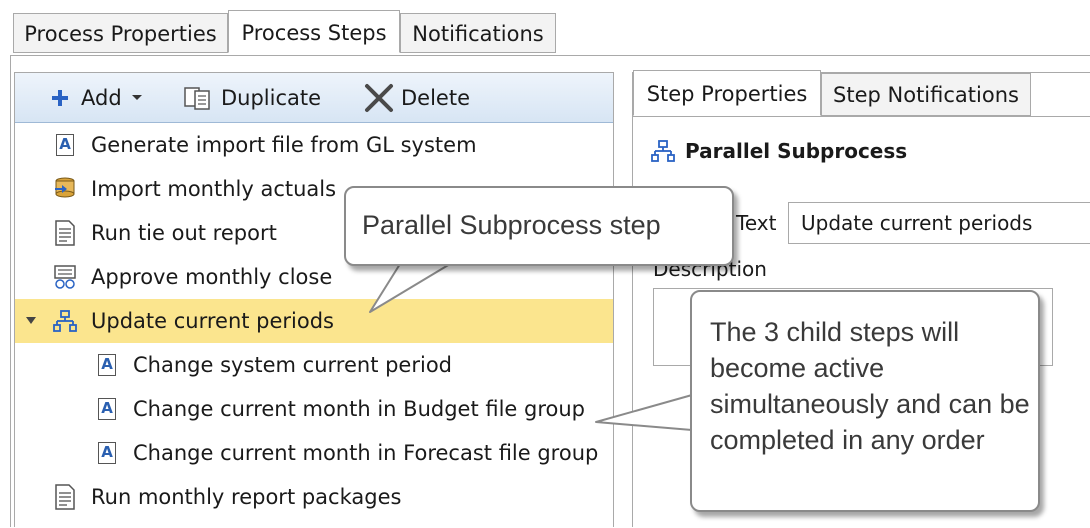  Describe the element at coordinates (435, 98) in the screenshot. I see `delete-label: Delete` at that location.